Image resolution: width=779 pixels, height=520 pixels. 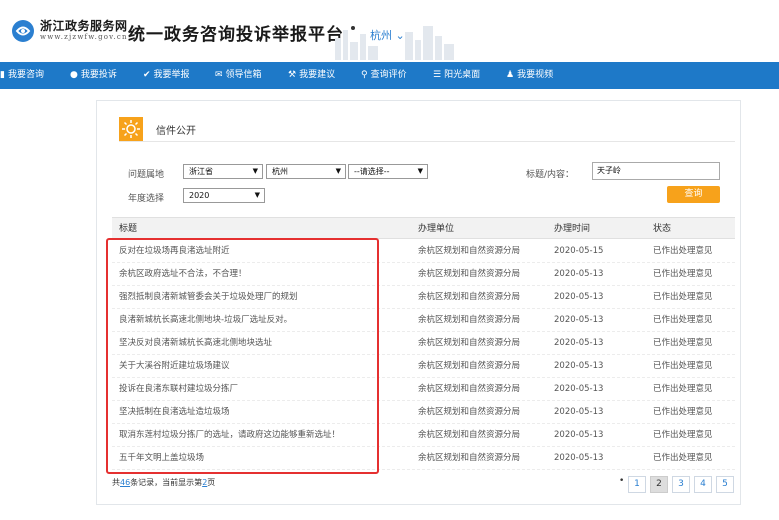 What do you see at coordinates (656, 171) in the screenshot?
I see `keyword-input: 天子岭` at bounding box center [656, 171].